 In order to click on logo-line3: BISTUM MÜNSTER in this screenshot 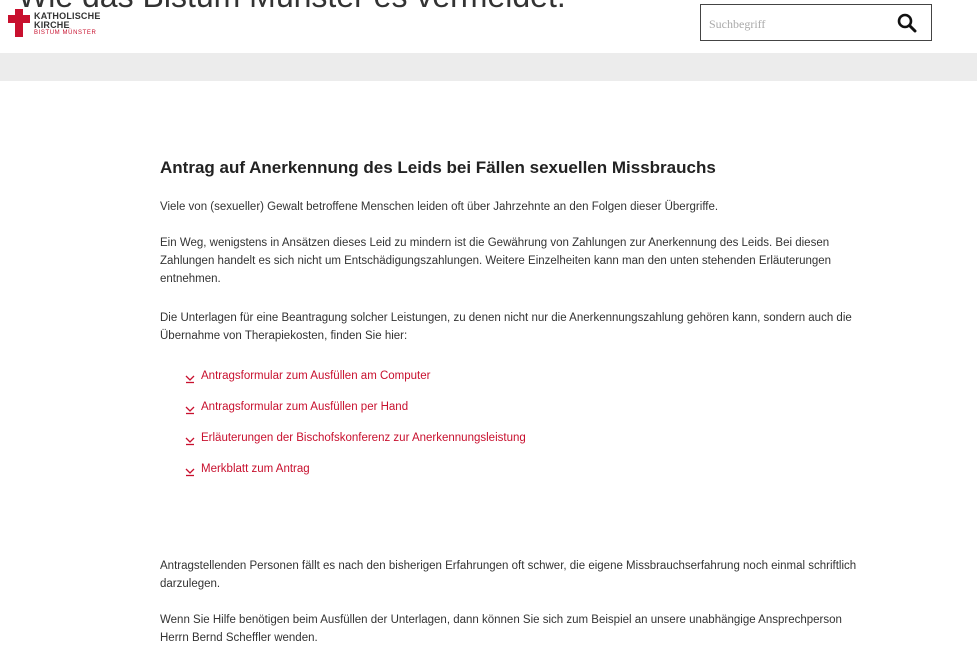, I will do `click(65, 33)`.